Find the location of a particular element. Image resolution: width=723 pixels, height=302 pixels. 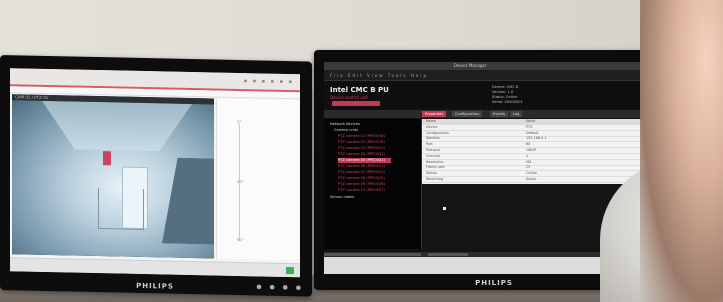

menu-toolbar-label: File Edit View Tools Help is located at coordinates (379, 75).